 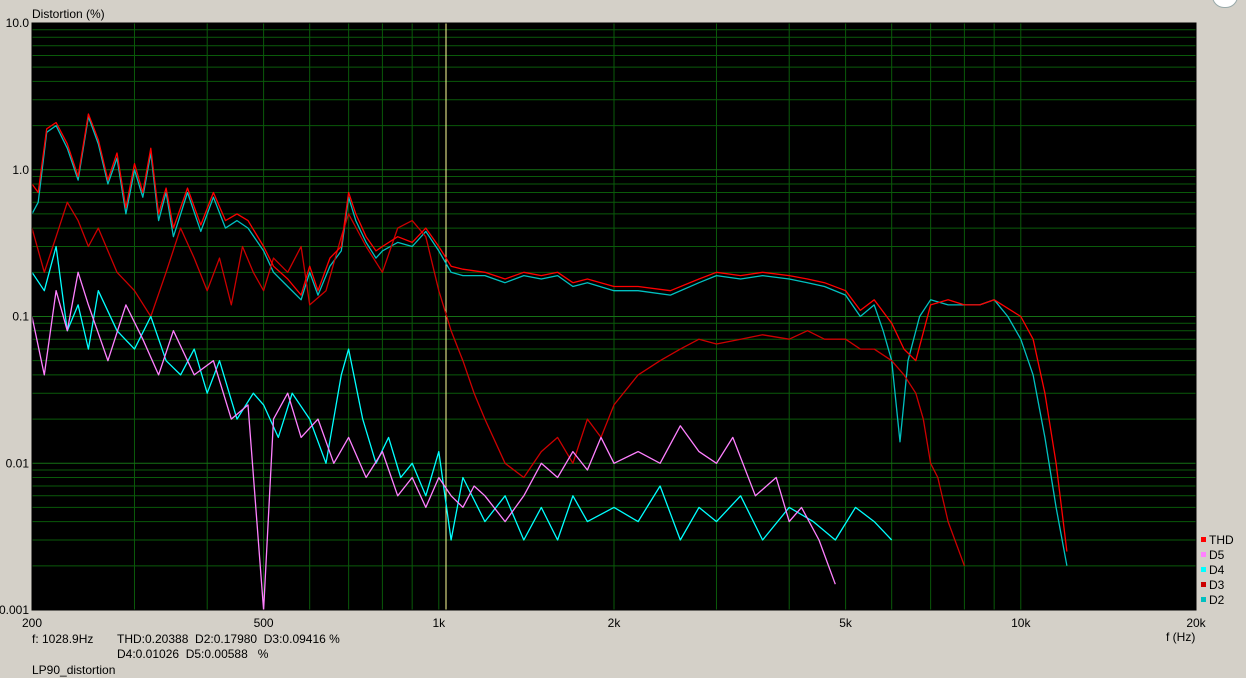 I want to click on distortion-readout-line1: THD:0.20388 D2:0.17980 D3:0.09416 %, so click(x=228, y=639).